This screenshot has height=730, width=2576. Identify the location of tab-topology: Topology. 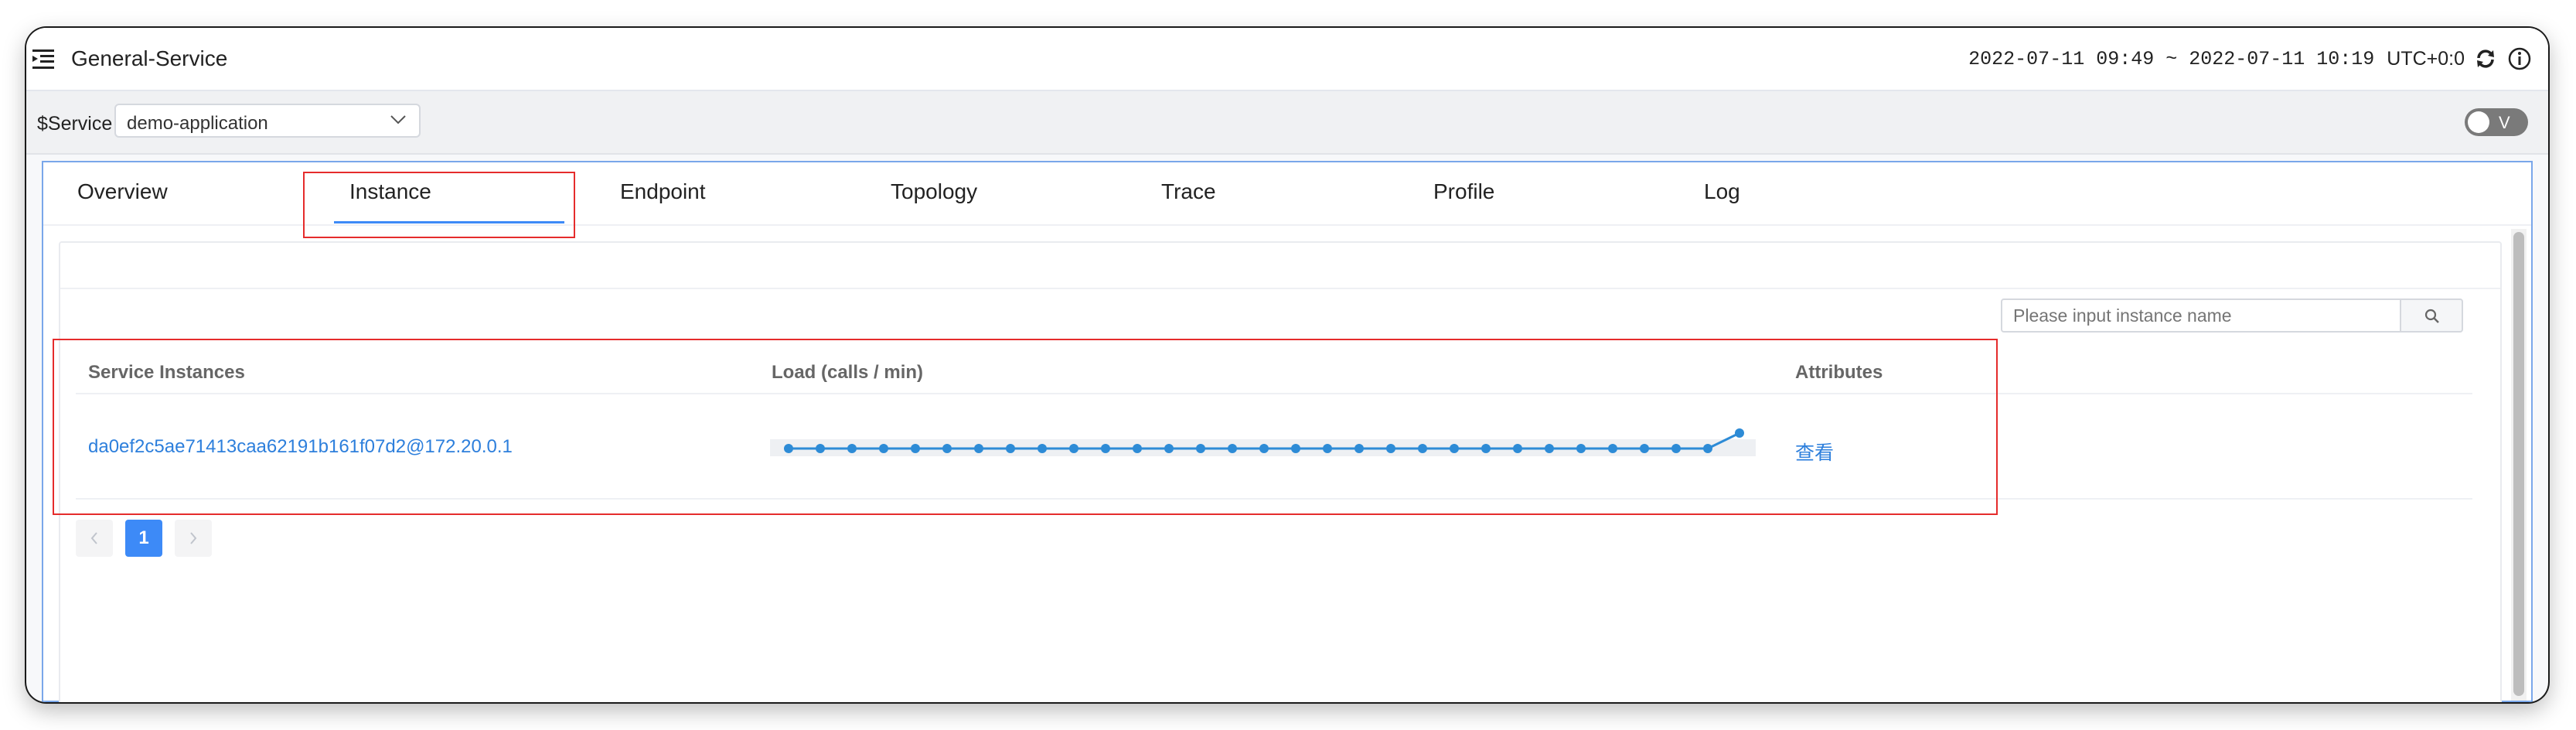
(934, 192).